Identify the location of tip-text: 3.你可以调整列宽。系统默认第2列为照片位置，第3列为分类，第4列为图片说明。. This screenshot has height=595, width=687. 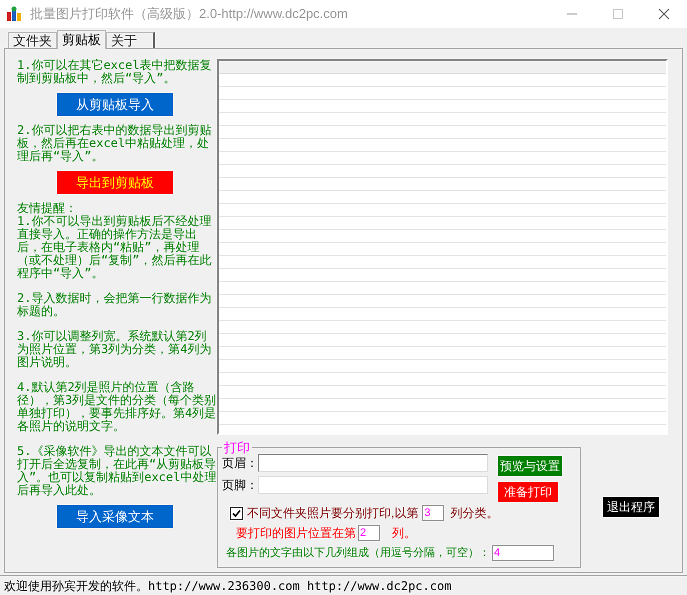
(114, 349).